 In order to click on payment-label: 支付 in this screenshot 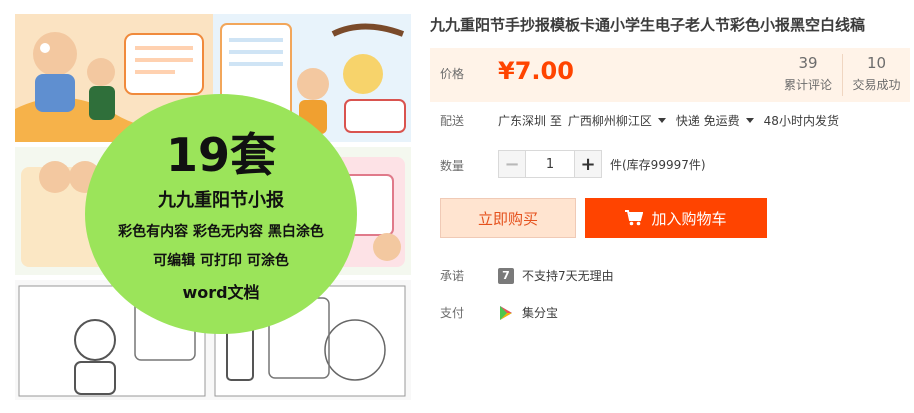, I will do `click(452, 313)`.